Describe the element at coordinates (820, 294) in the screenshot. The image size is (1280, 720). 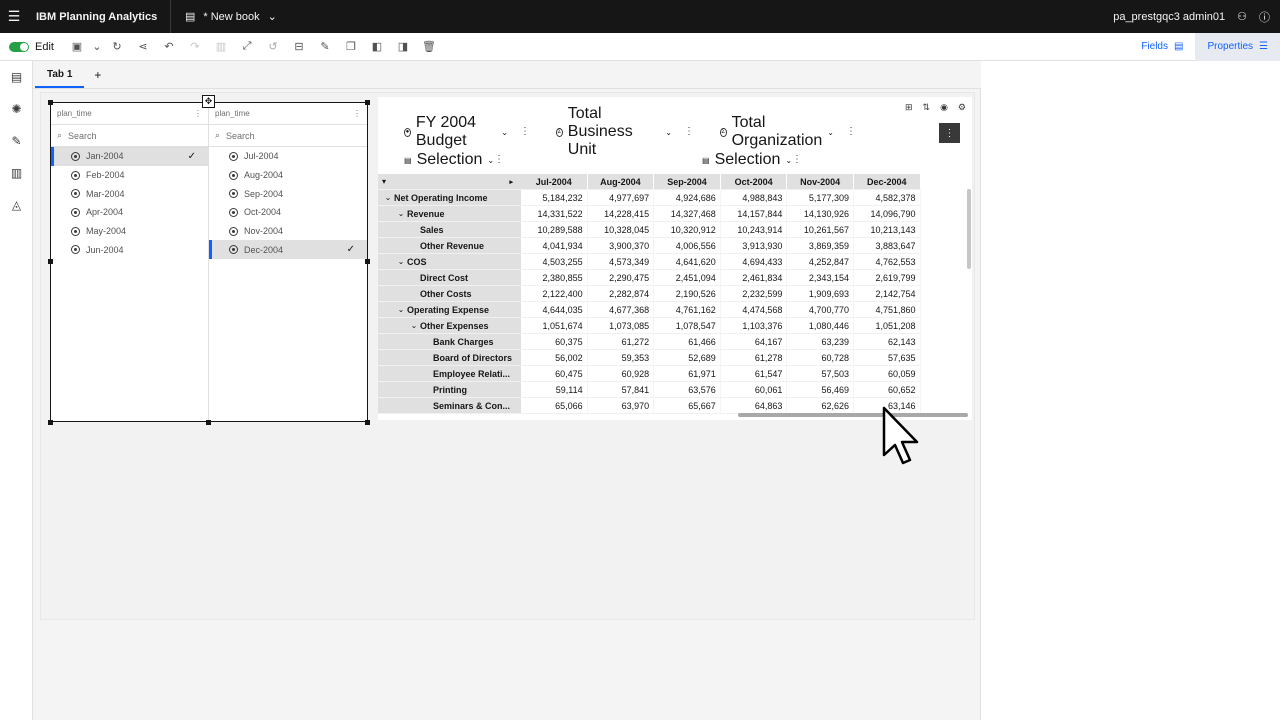
I see `data-cell: 1,909,693` at that location.